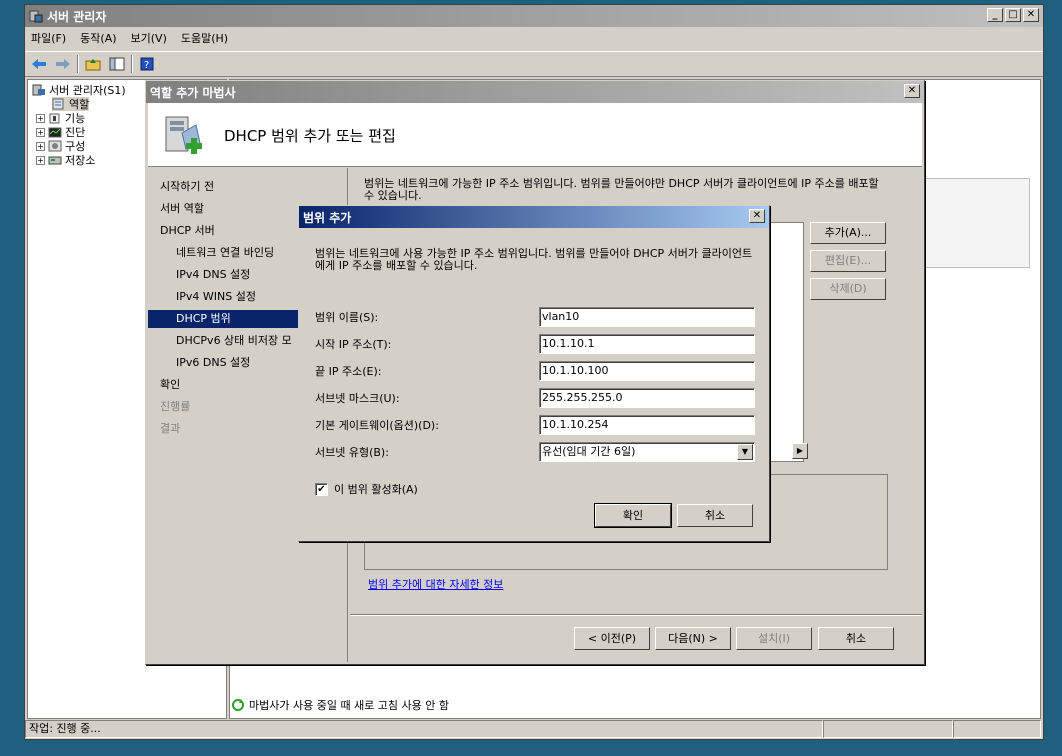 The height and width of the screenshot is (756, 1062). Describe the element at coordinates (535, 398) in the screenshot. I see `subnet-mask-row: 서브넷 마스크(U): 255.255.255.0` at that location.